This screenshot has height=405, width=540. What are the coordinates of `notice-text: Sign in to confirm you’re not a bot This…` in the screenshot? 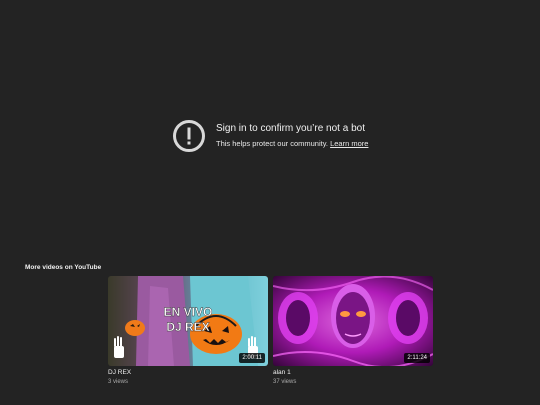 It's located at (292, 136).